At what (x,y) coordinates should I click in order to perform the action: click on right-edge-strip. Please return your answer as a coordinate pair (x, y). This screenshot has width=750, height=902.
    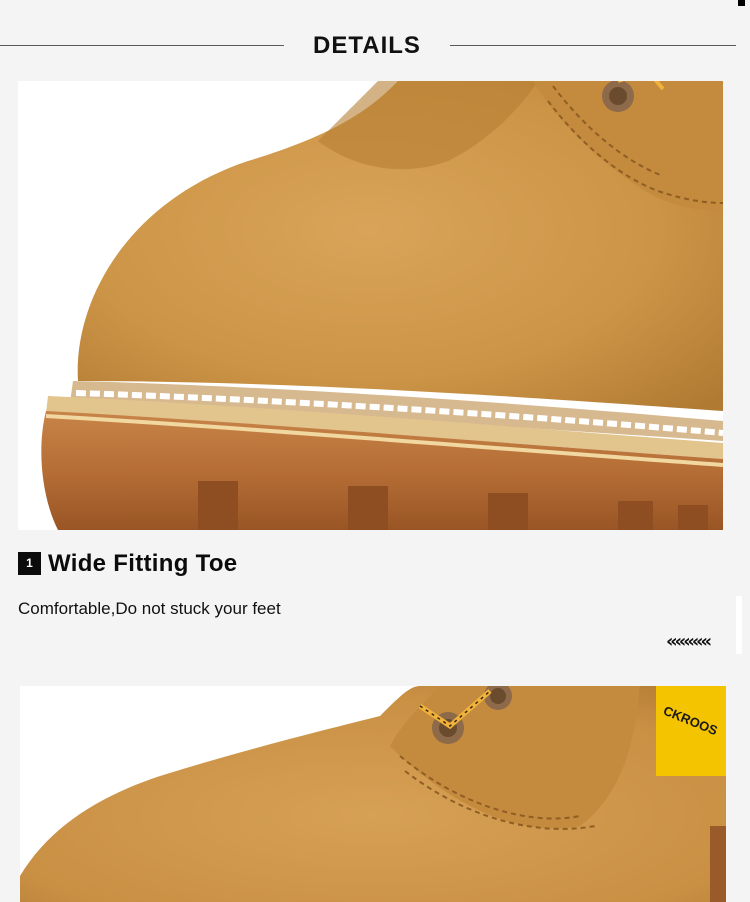
    Looking at the image, I should click on (739, 625).